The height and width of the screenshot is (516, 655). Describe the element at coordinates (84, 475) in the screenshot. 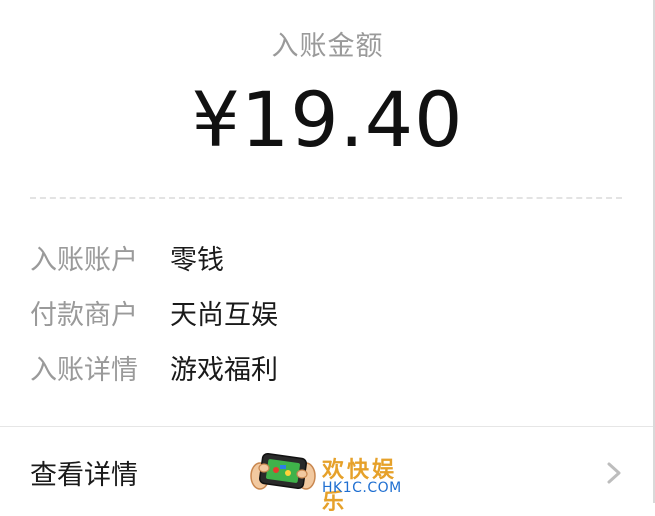

I see `view-details-label: 查看详情` at that location.